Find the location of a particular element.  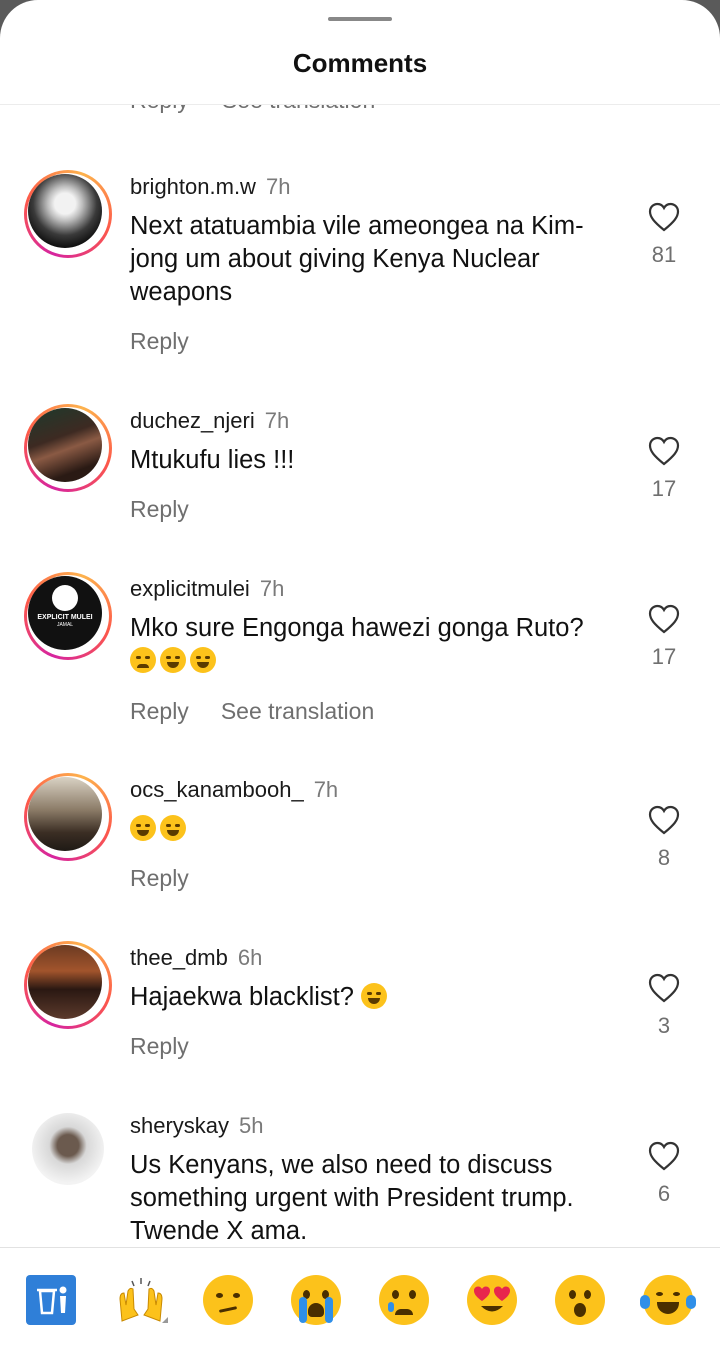

comment-actions: Reply See translation is located at coordinates (268, 711).